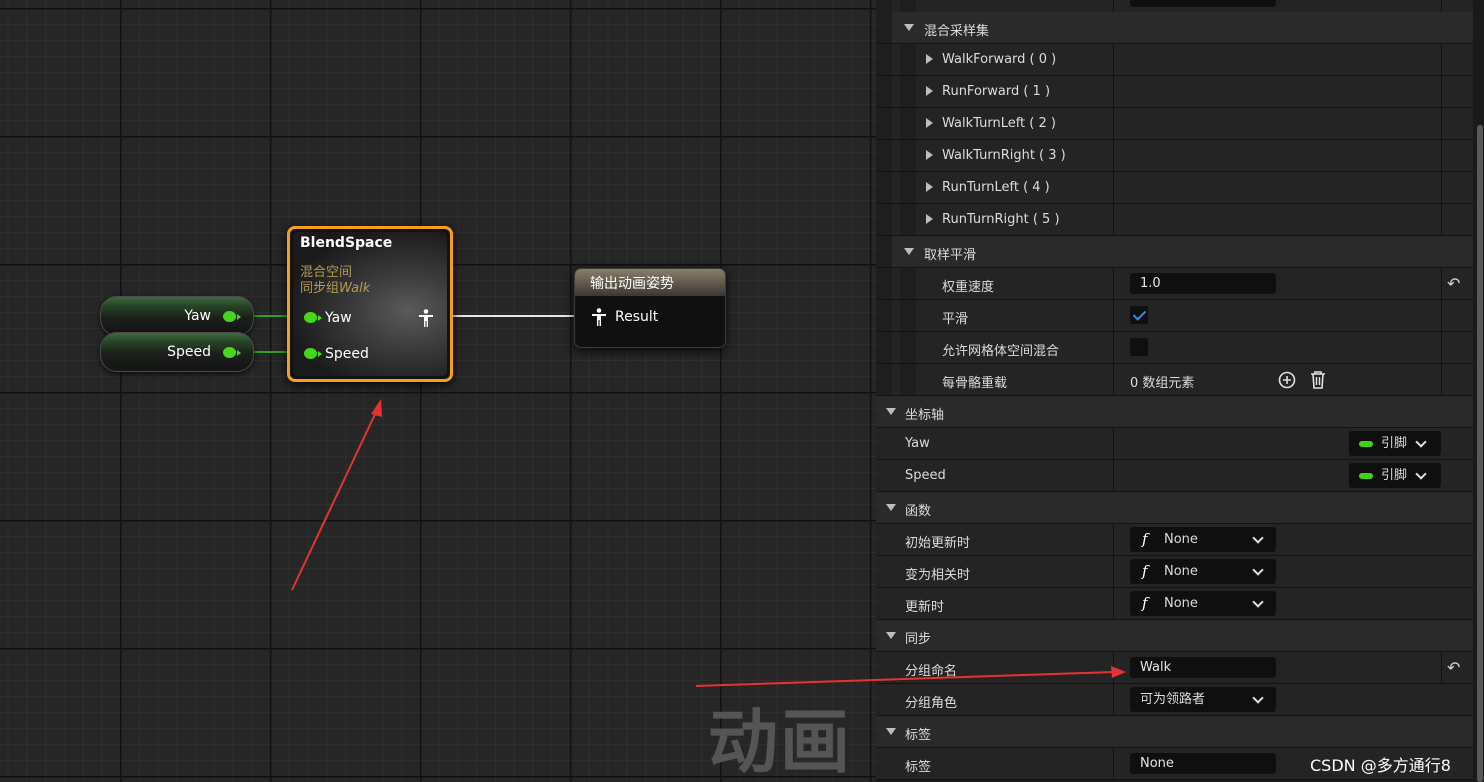 This screenshot has height=782, width=1484. I want to click on csdn-credit: CSDN @多方通行8, so click(1380, 765).